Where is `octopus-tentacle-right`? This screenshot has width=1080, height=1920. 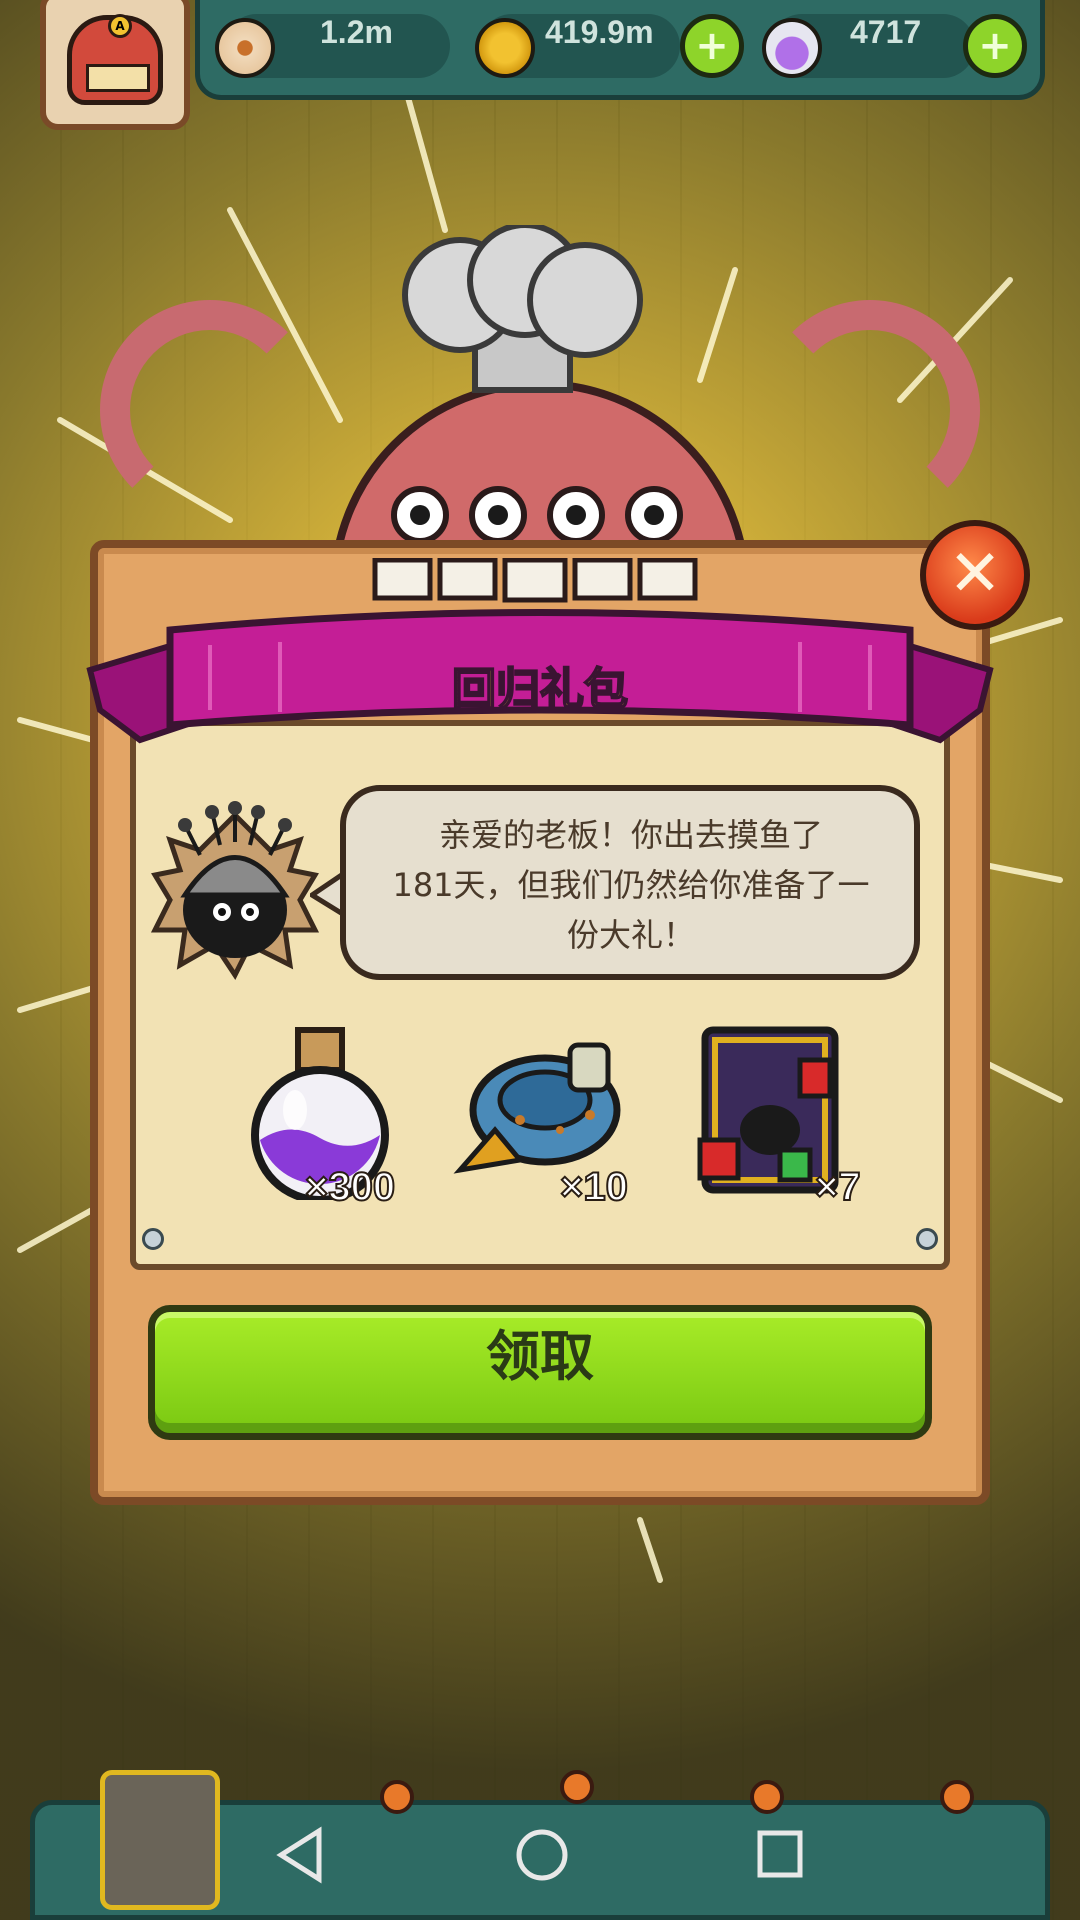
octopus-tentacle-right is located at coordinates (870, 410).